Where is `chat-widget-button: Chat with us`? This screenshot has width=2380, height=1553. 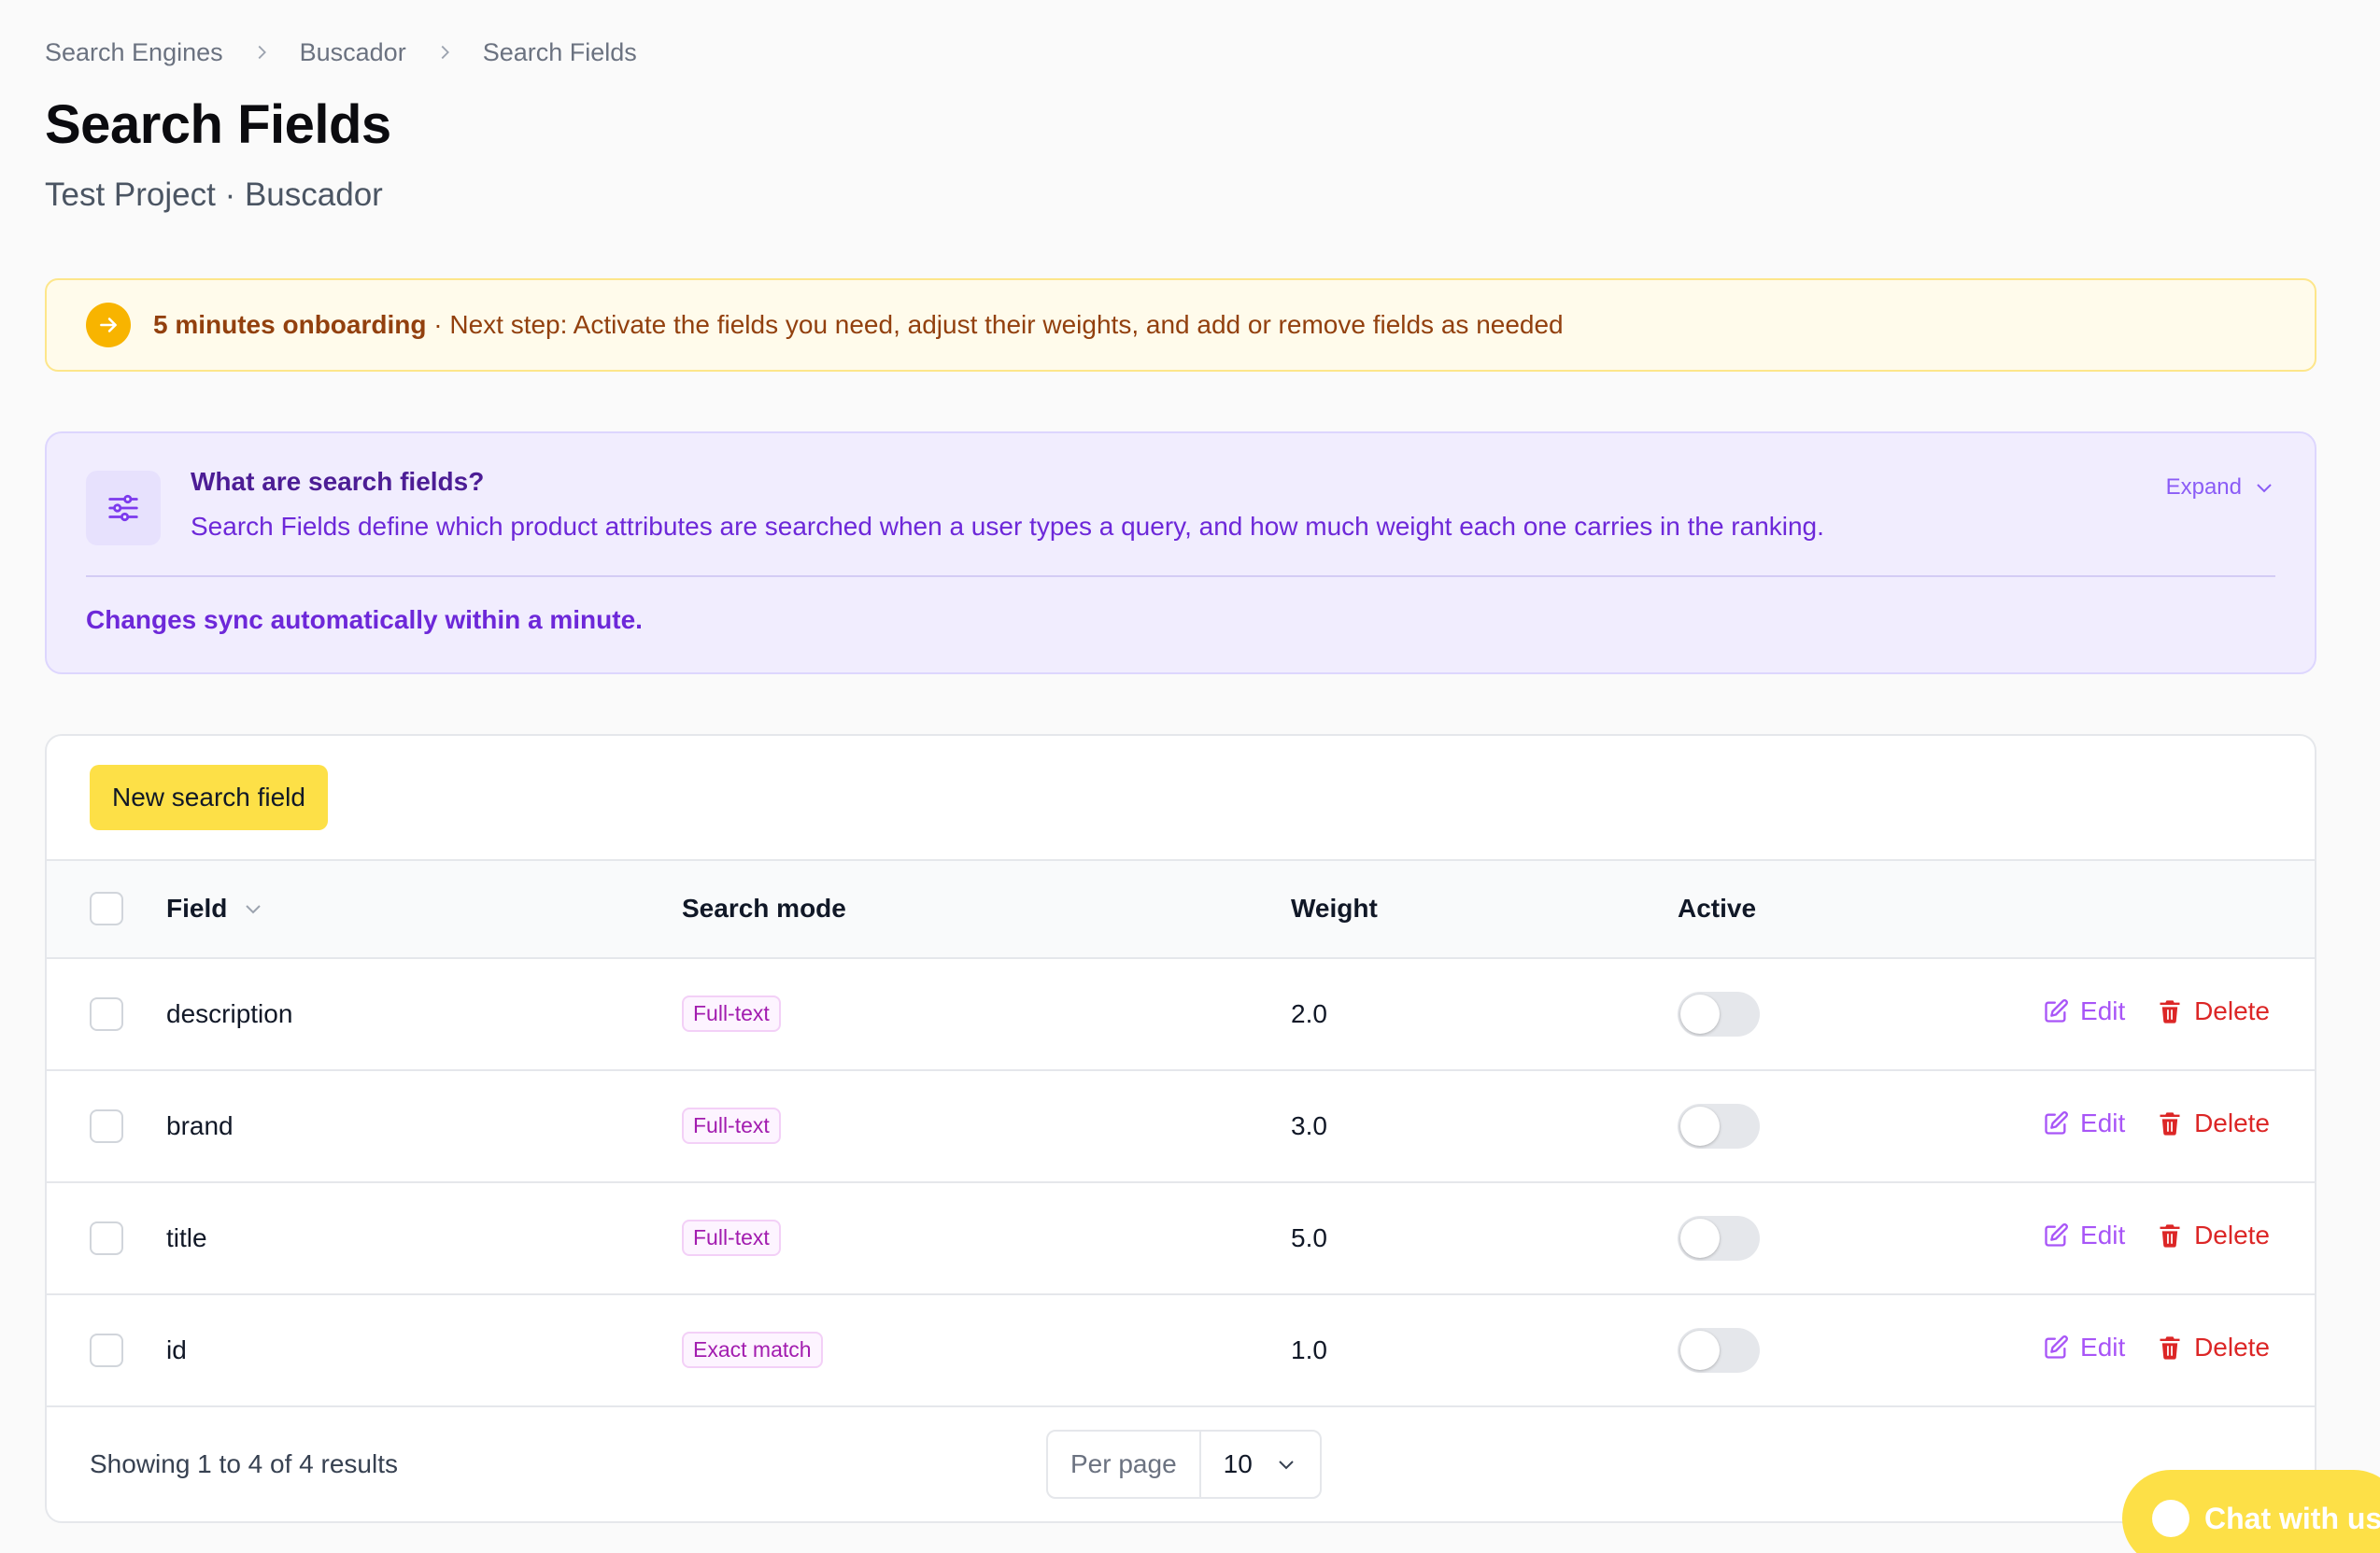 chat-widget-button: Chat with us is located at coordinates (2251, 1511).